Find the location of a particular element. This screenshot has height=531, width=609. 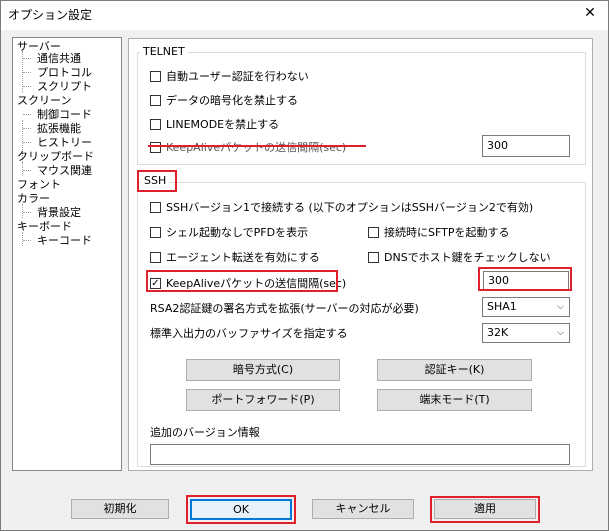

tree-item-comm-common: 通信共通 is located at coordinates (59, 59).